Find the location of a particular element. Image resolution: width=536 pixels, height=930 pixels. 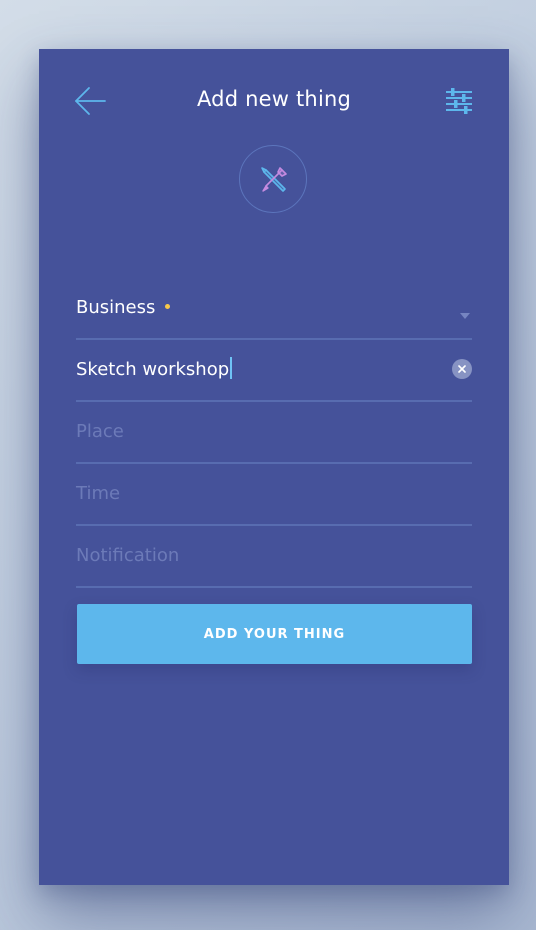

text-cursor is located at coordinates (231, 368).